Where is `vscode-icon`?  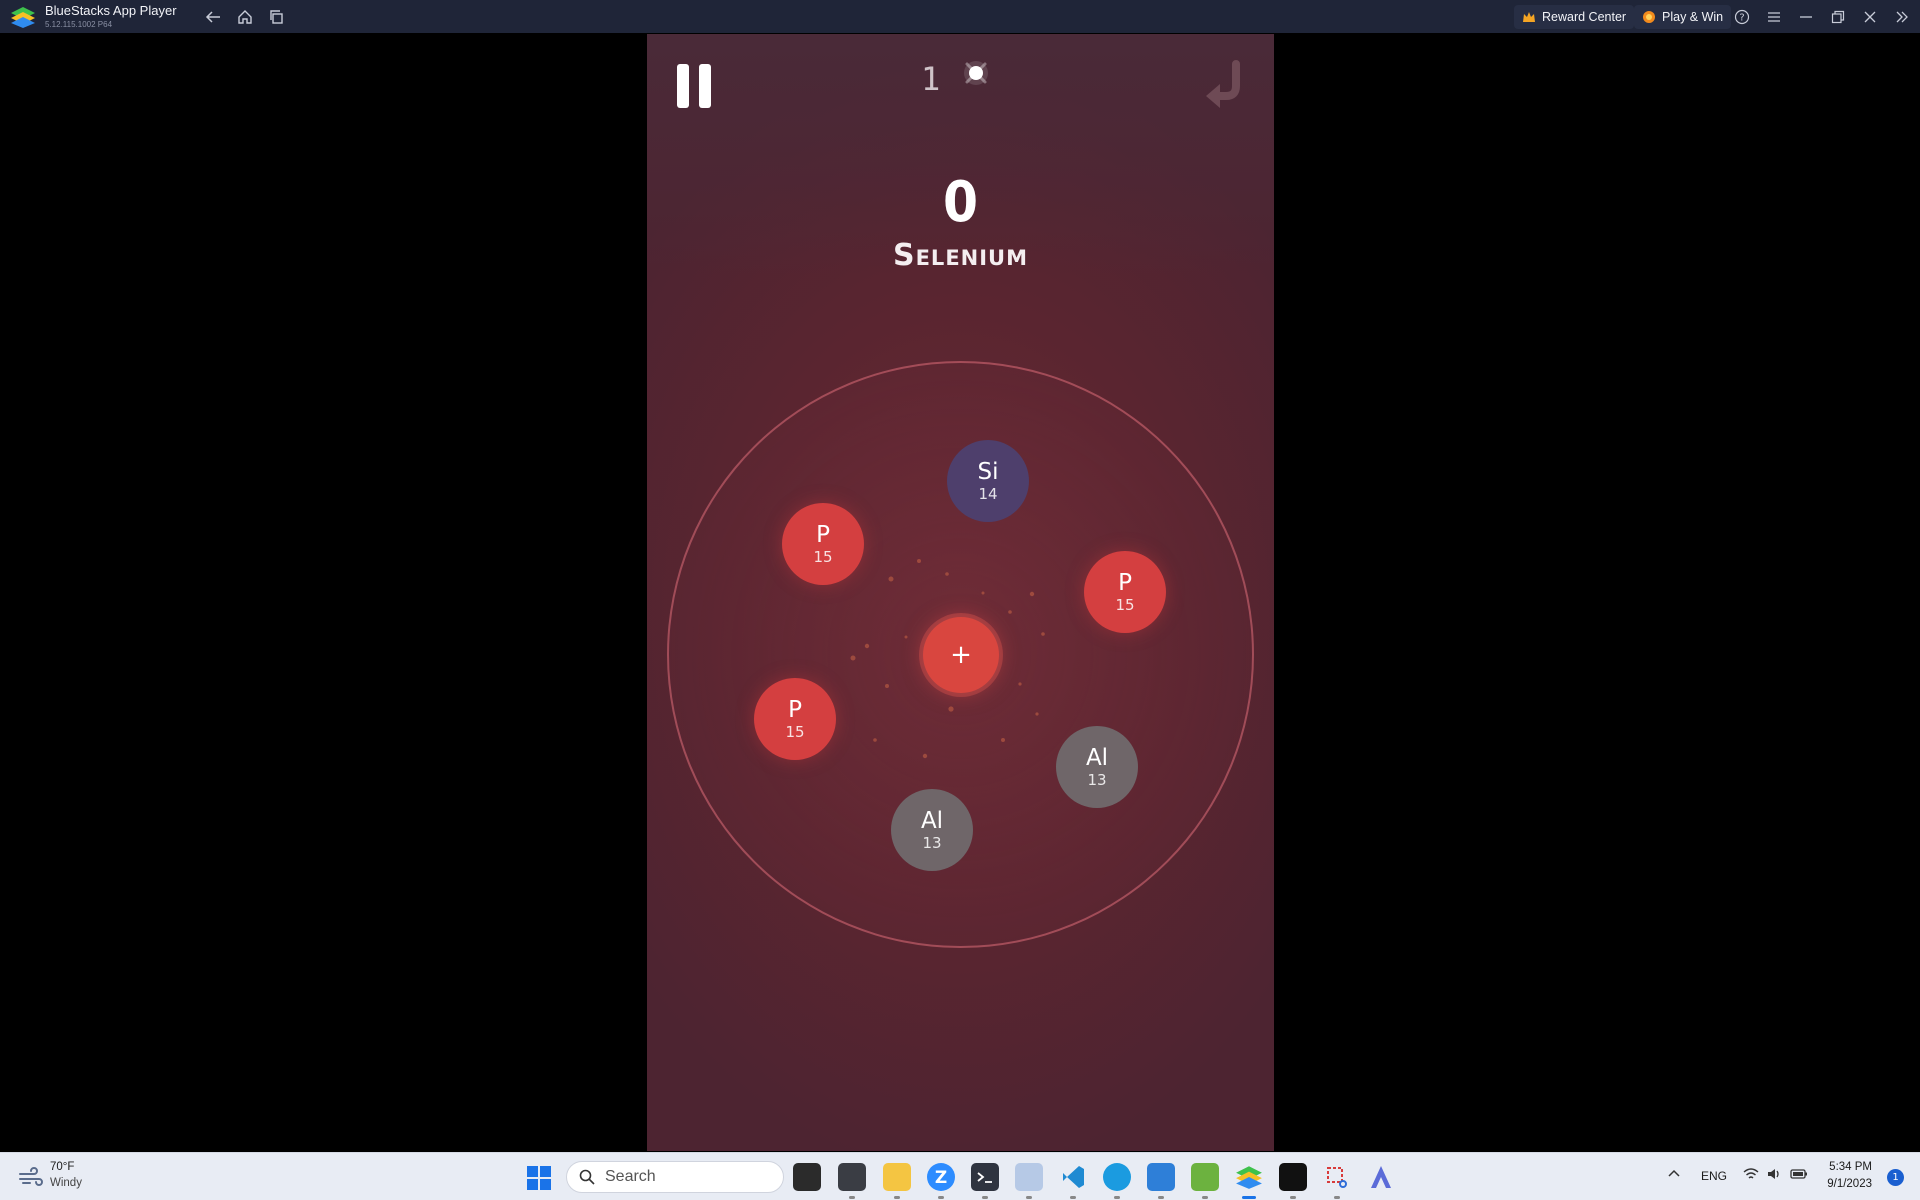 vscode-icon is located at coordinates (1073, 1181).